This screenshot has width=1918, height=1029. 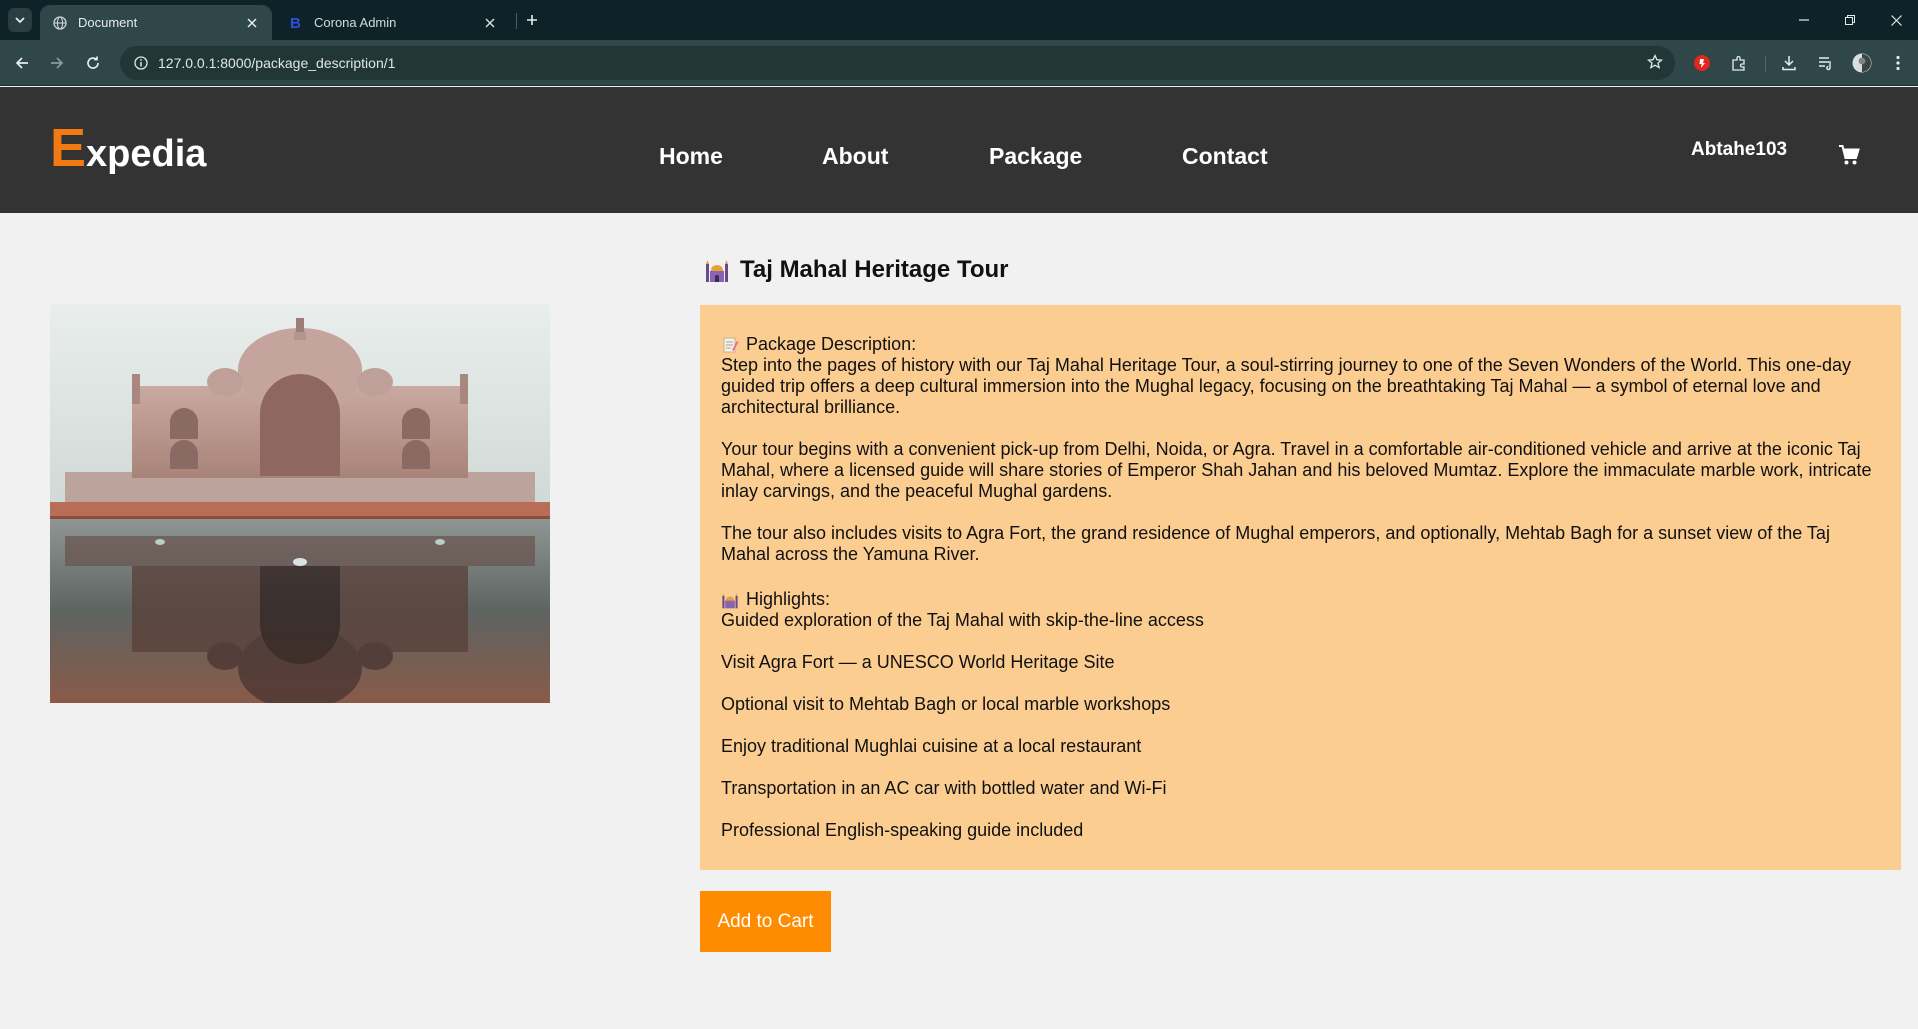 What do you see at coordinates (1035, 156) in the screenshot?
I see `nav-package: Package` at bounding box center [1035, 156].